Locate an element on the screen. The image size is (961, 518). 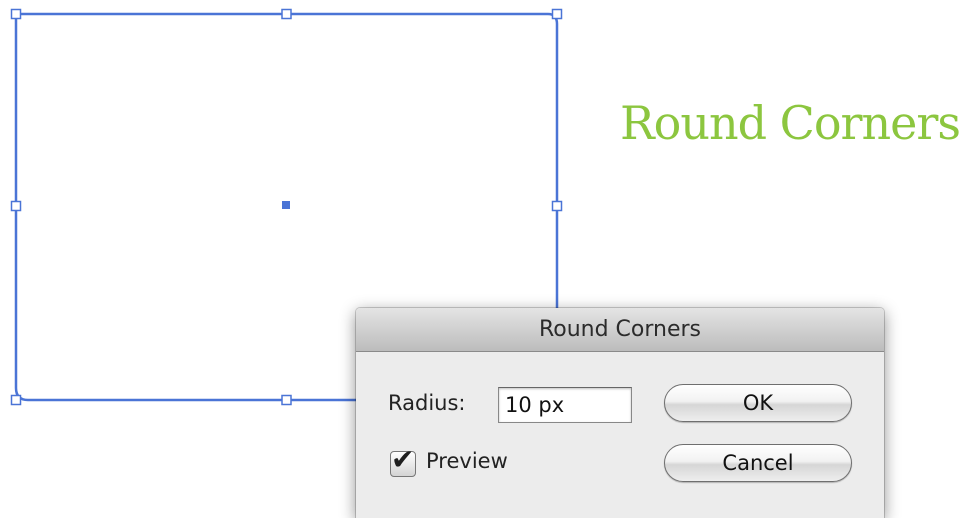
ok-button: OK is located at coordinates (758, 403).